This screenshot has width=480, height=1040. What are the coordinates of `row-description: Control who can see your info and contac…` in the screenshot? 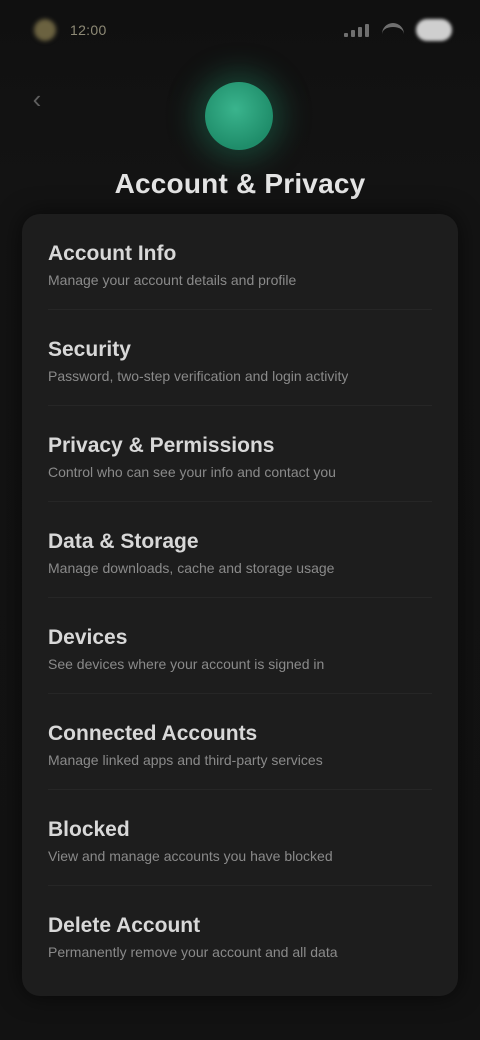 It's located at (192, 472).